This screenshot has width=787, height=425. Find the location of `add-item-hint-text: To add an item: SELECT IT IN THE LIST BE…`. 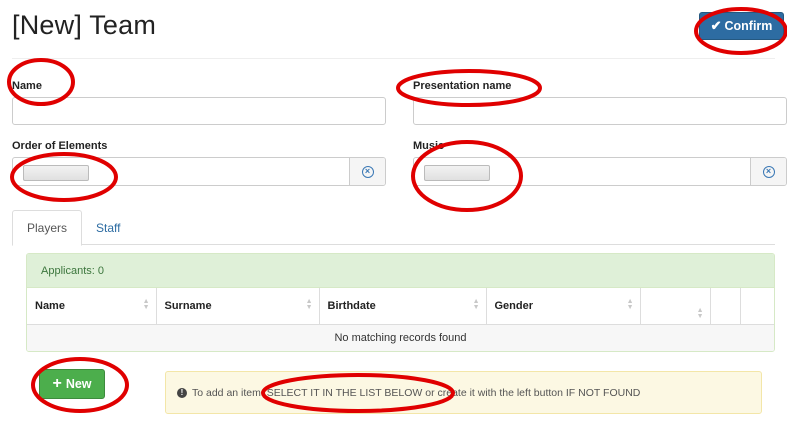

add-item-hint-text: To add an item: SELECT IT IN THE LIST BE… is located at coordinates (416, 392).